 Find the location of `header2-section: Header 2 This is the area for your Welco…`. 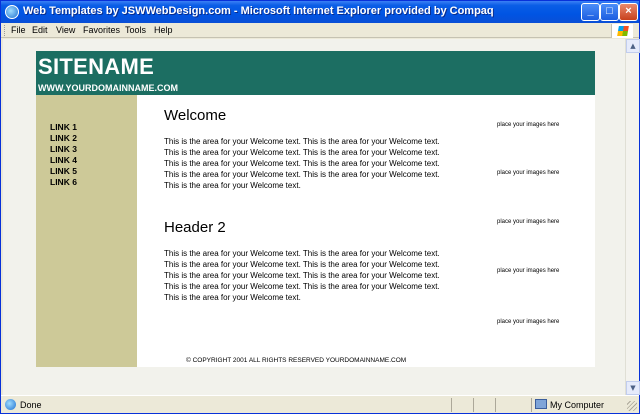

header2-section: Header 2 This is the area for your Welco… is located at coordinates (310, 261).